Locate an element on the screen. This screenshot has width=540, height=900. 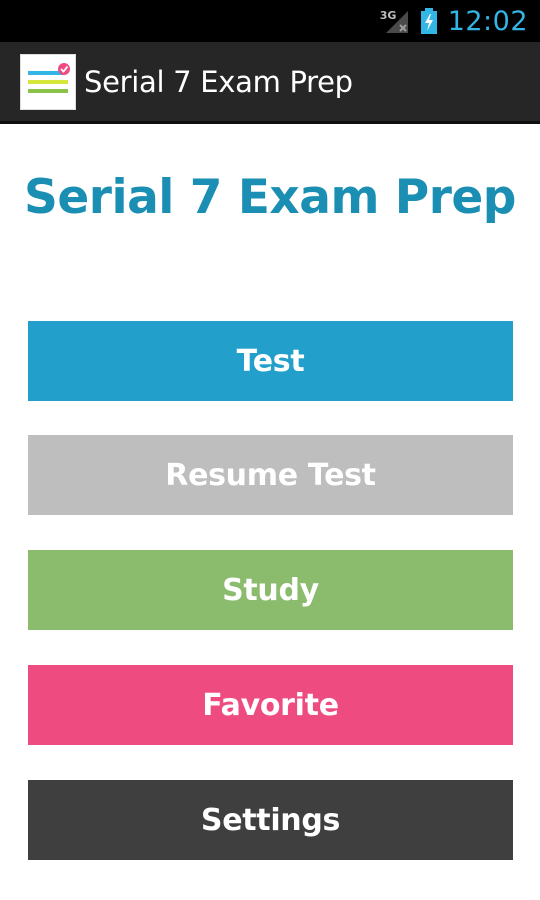
study-button: Study is located at coordinates (270, 590).